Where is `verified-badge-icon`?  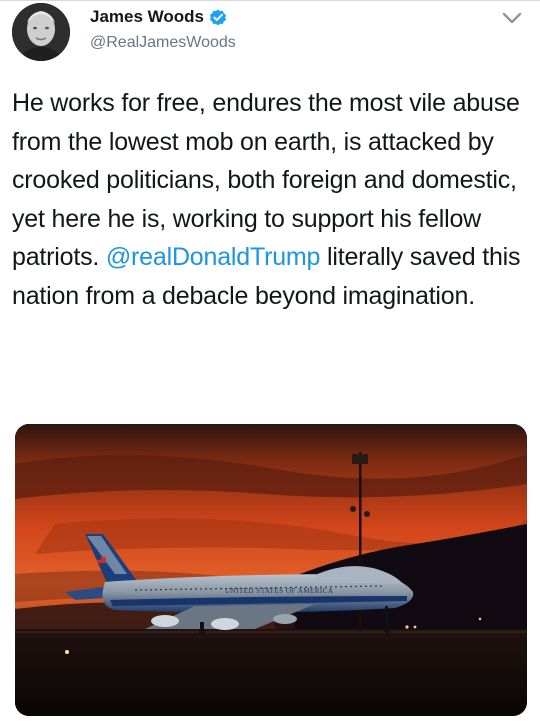 verified-badge-icon is located at coordinates (218, 17).